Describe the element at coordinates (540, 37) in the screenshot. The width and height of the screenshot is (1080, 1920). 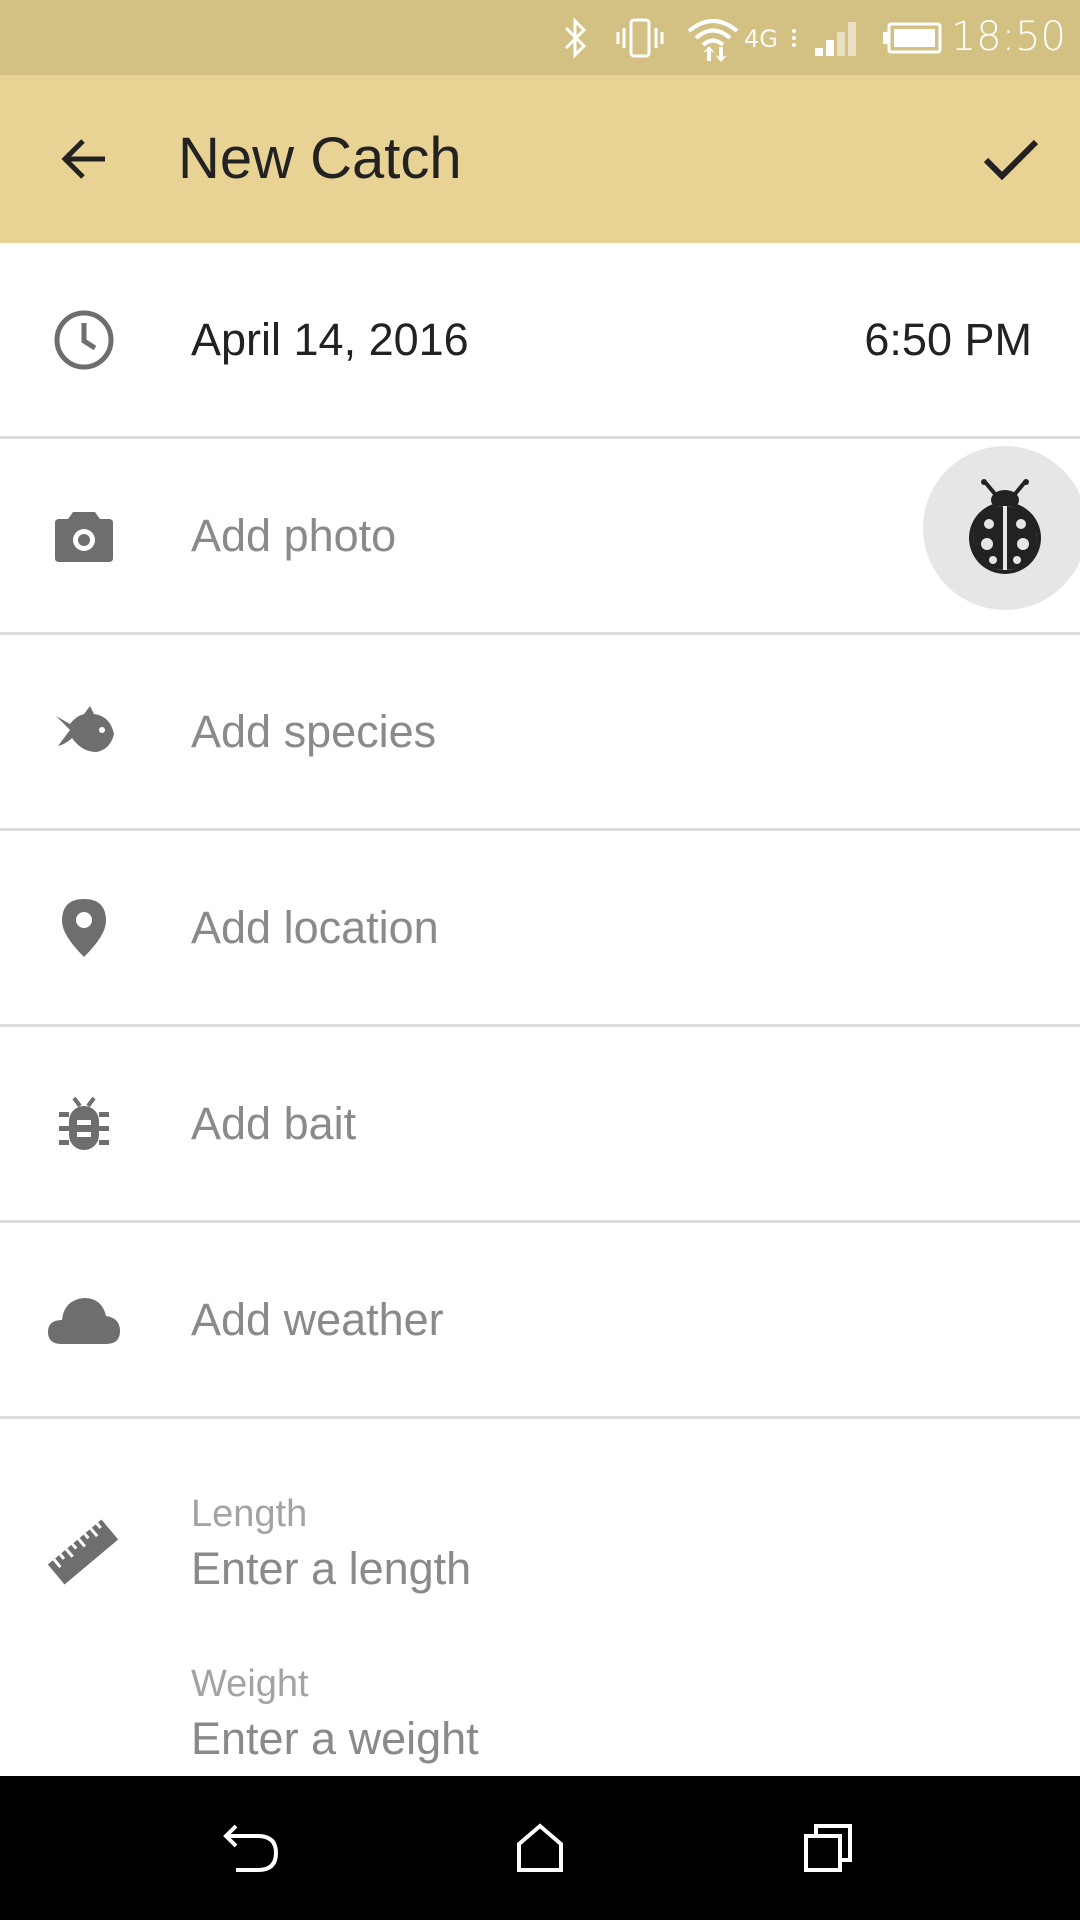
I see `status-bar: 4G 18:50` at that location.